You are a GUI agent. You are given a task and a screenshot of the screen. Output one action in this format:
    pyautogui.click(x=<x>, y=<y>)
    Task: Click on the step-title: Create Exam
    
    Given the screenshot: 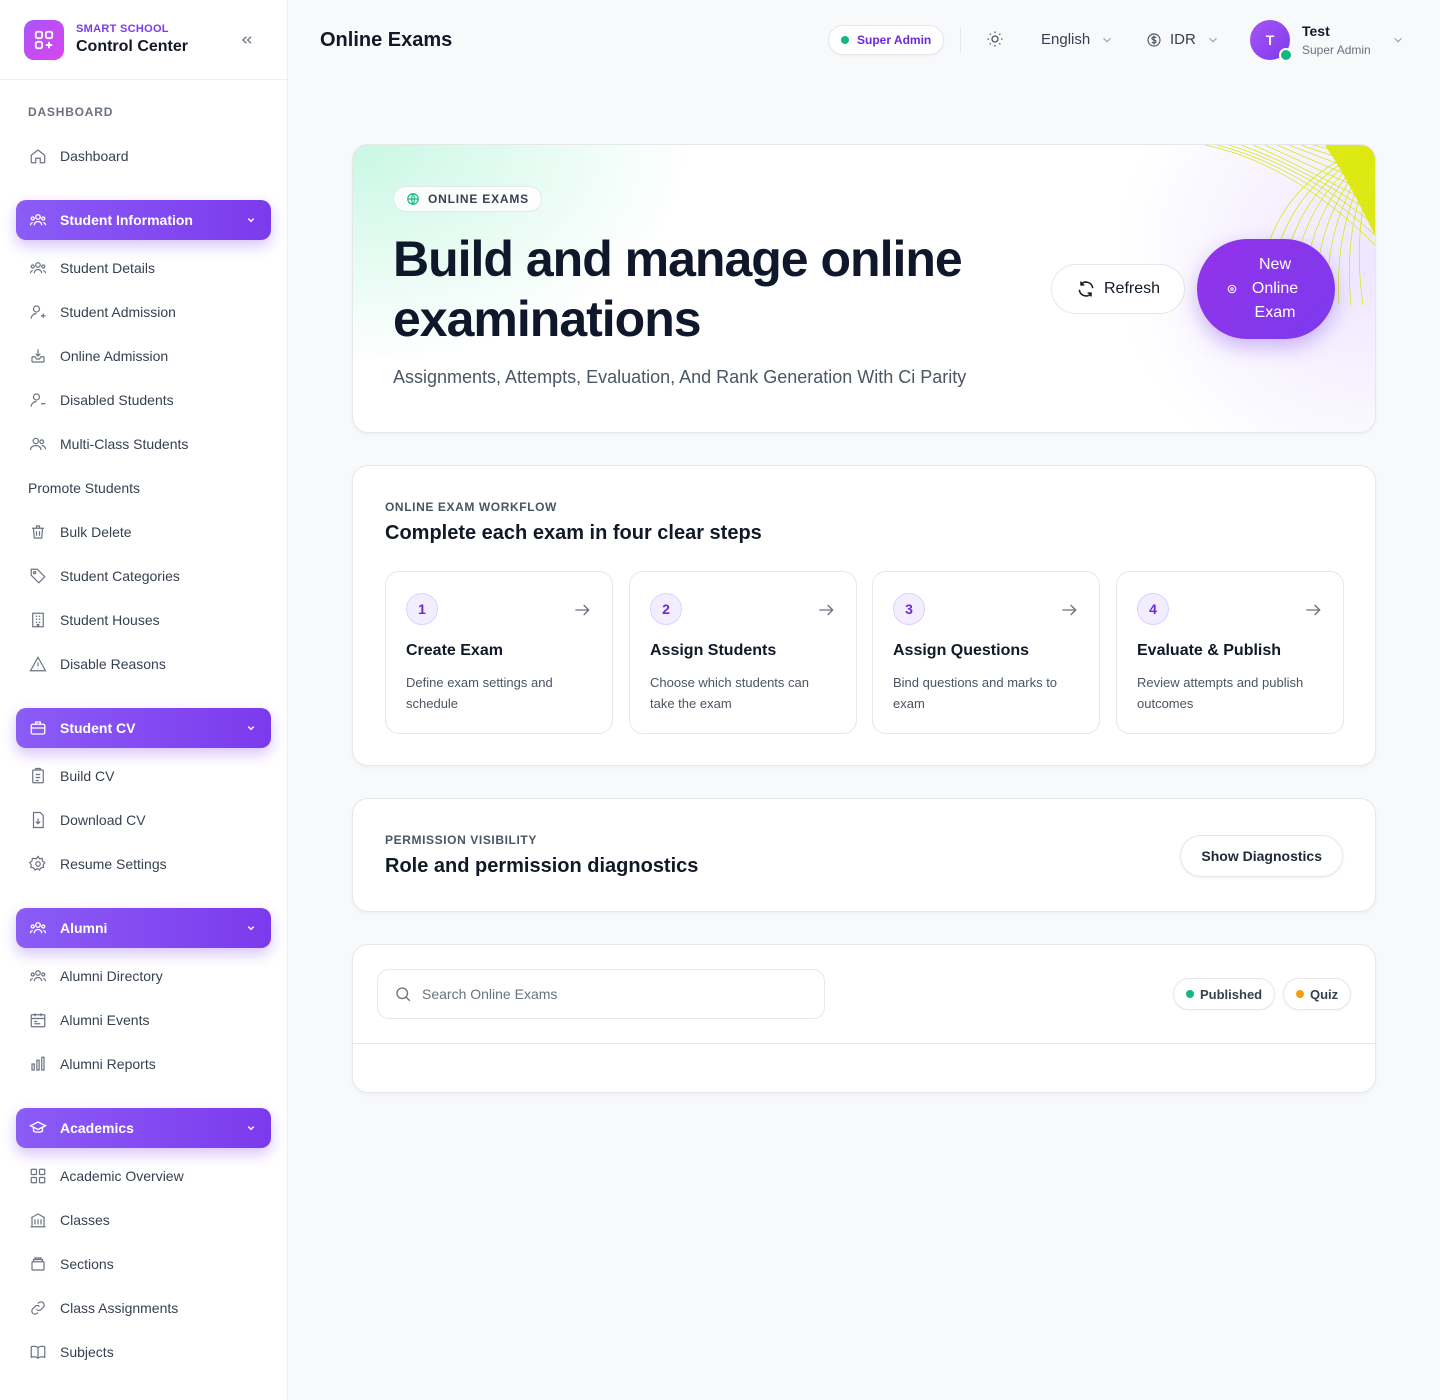 What is the action you would take?
    pyautogui.click(x=454, y=650)
    